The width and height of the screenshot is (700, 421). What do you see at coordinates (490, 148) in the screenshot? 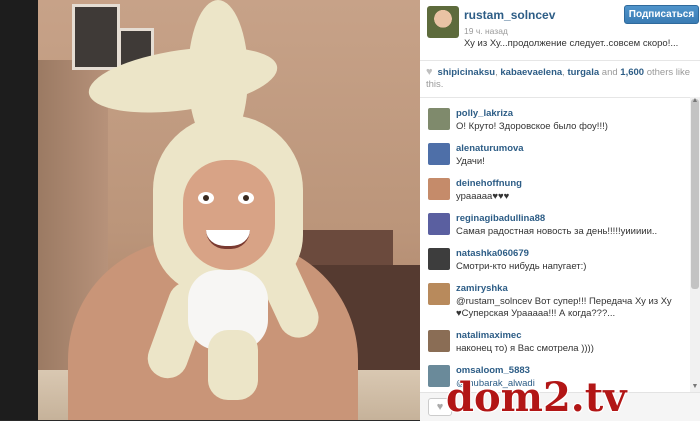
I see `comment-username: alenaturumova` at bounding box center [490, 148].